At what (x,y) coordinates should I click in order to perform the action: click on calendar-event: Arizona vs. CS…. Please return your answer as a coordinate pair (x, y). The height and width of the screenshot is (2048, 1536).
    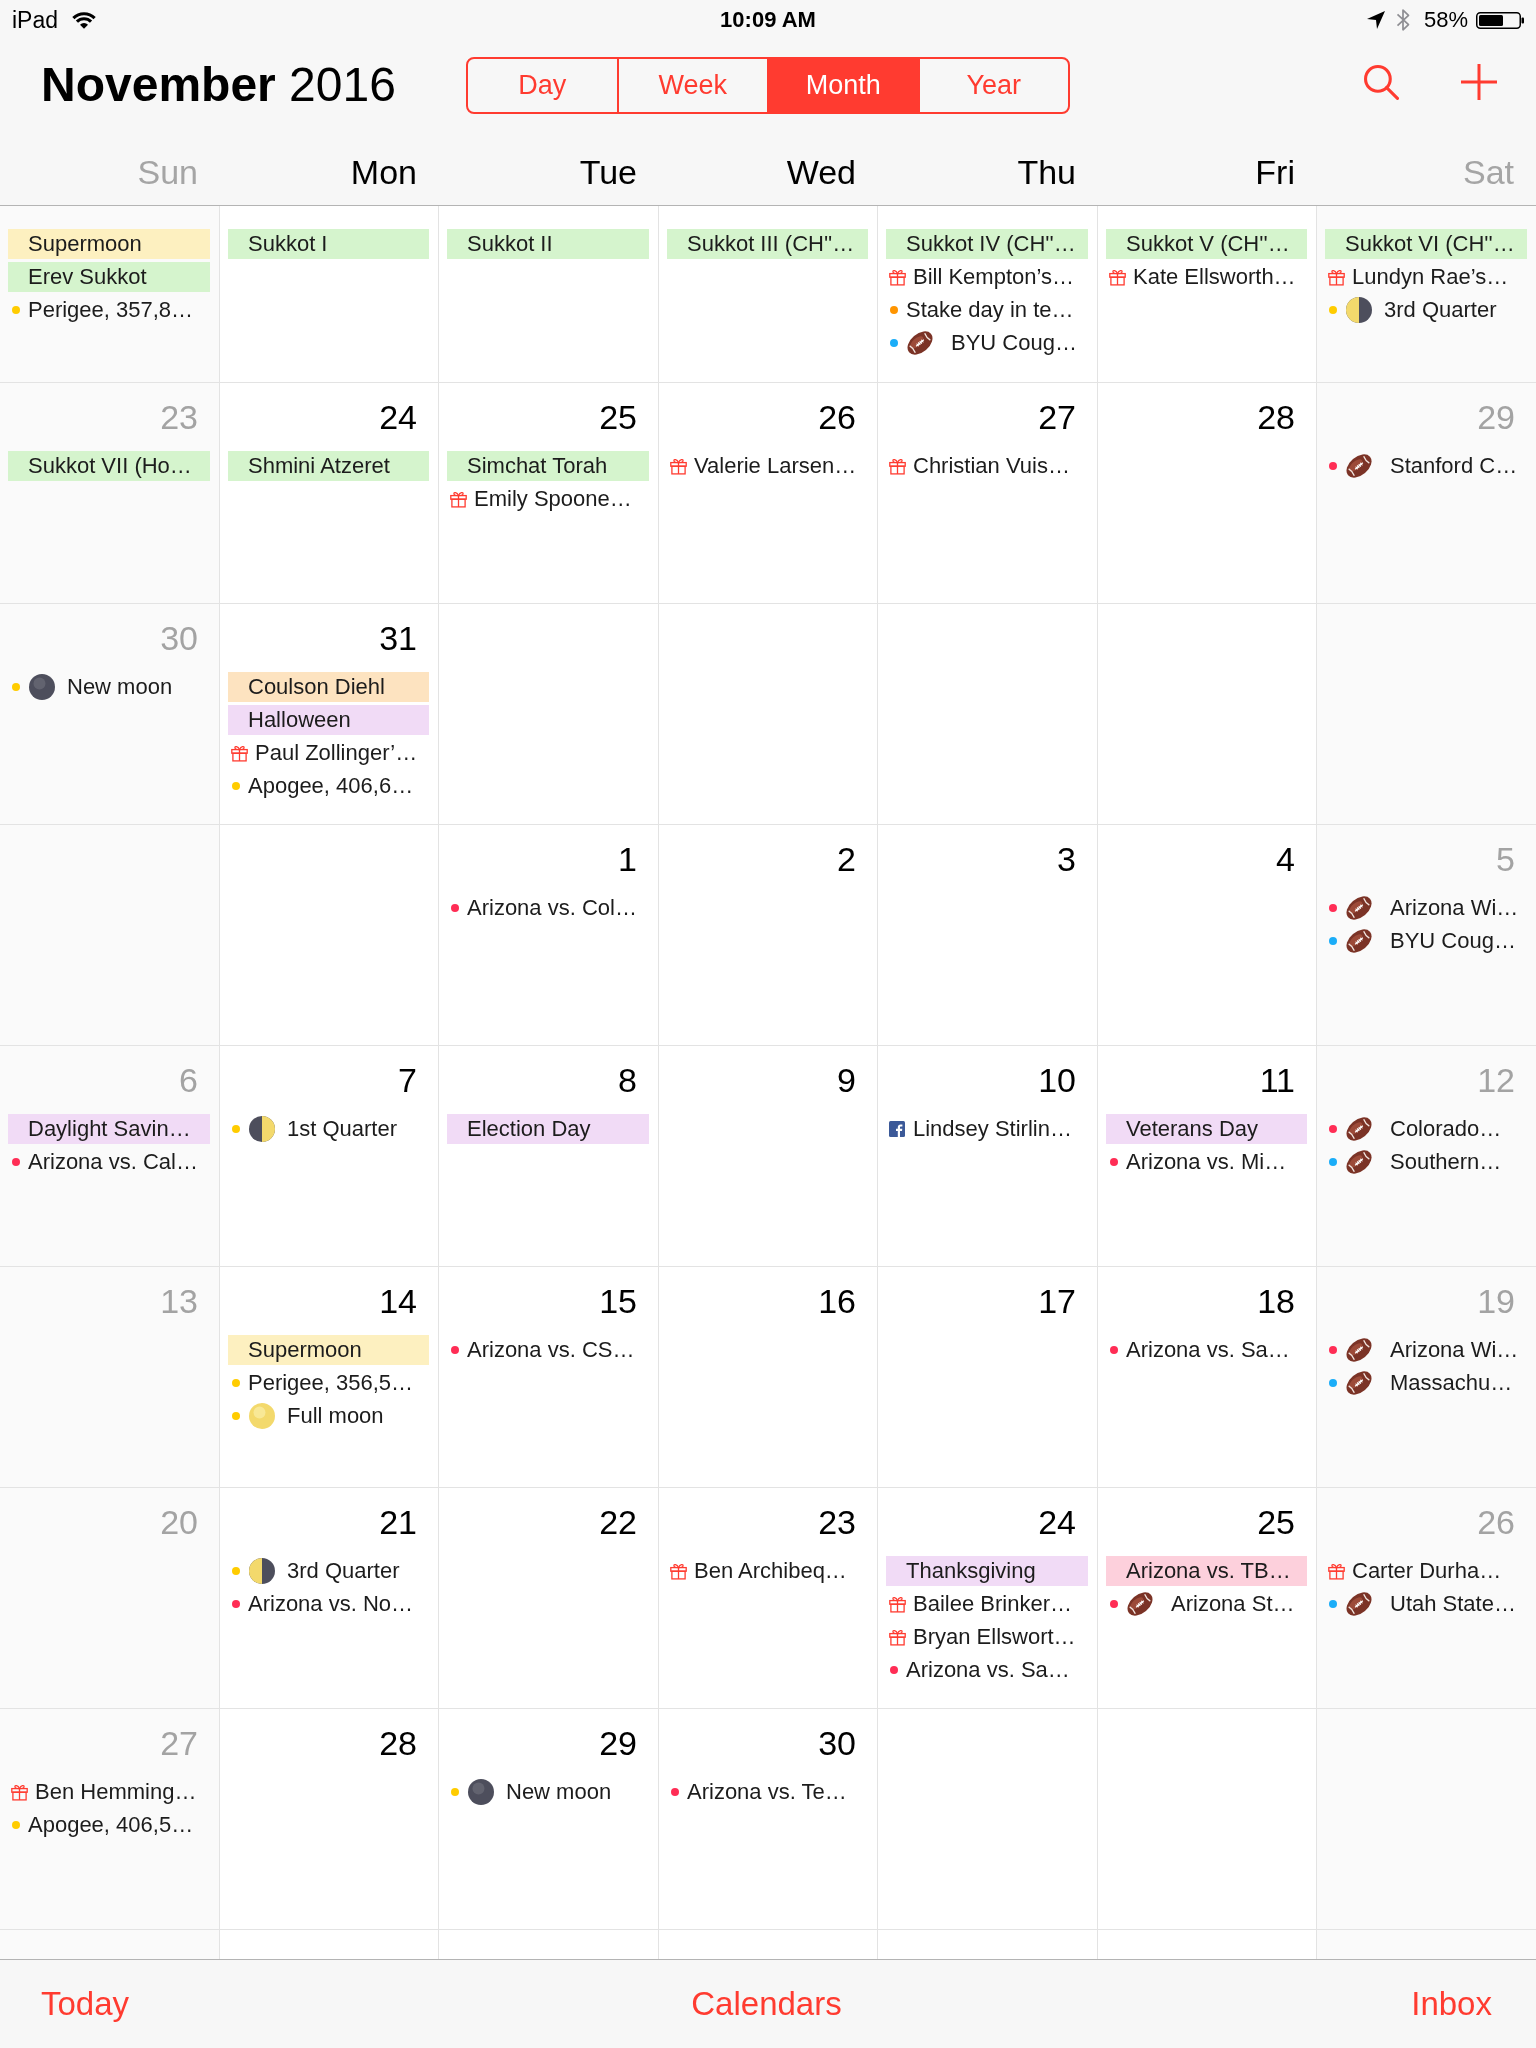
    Looking at the image, I should click on (543, 1350).